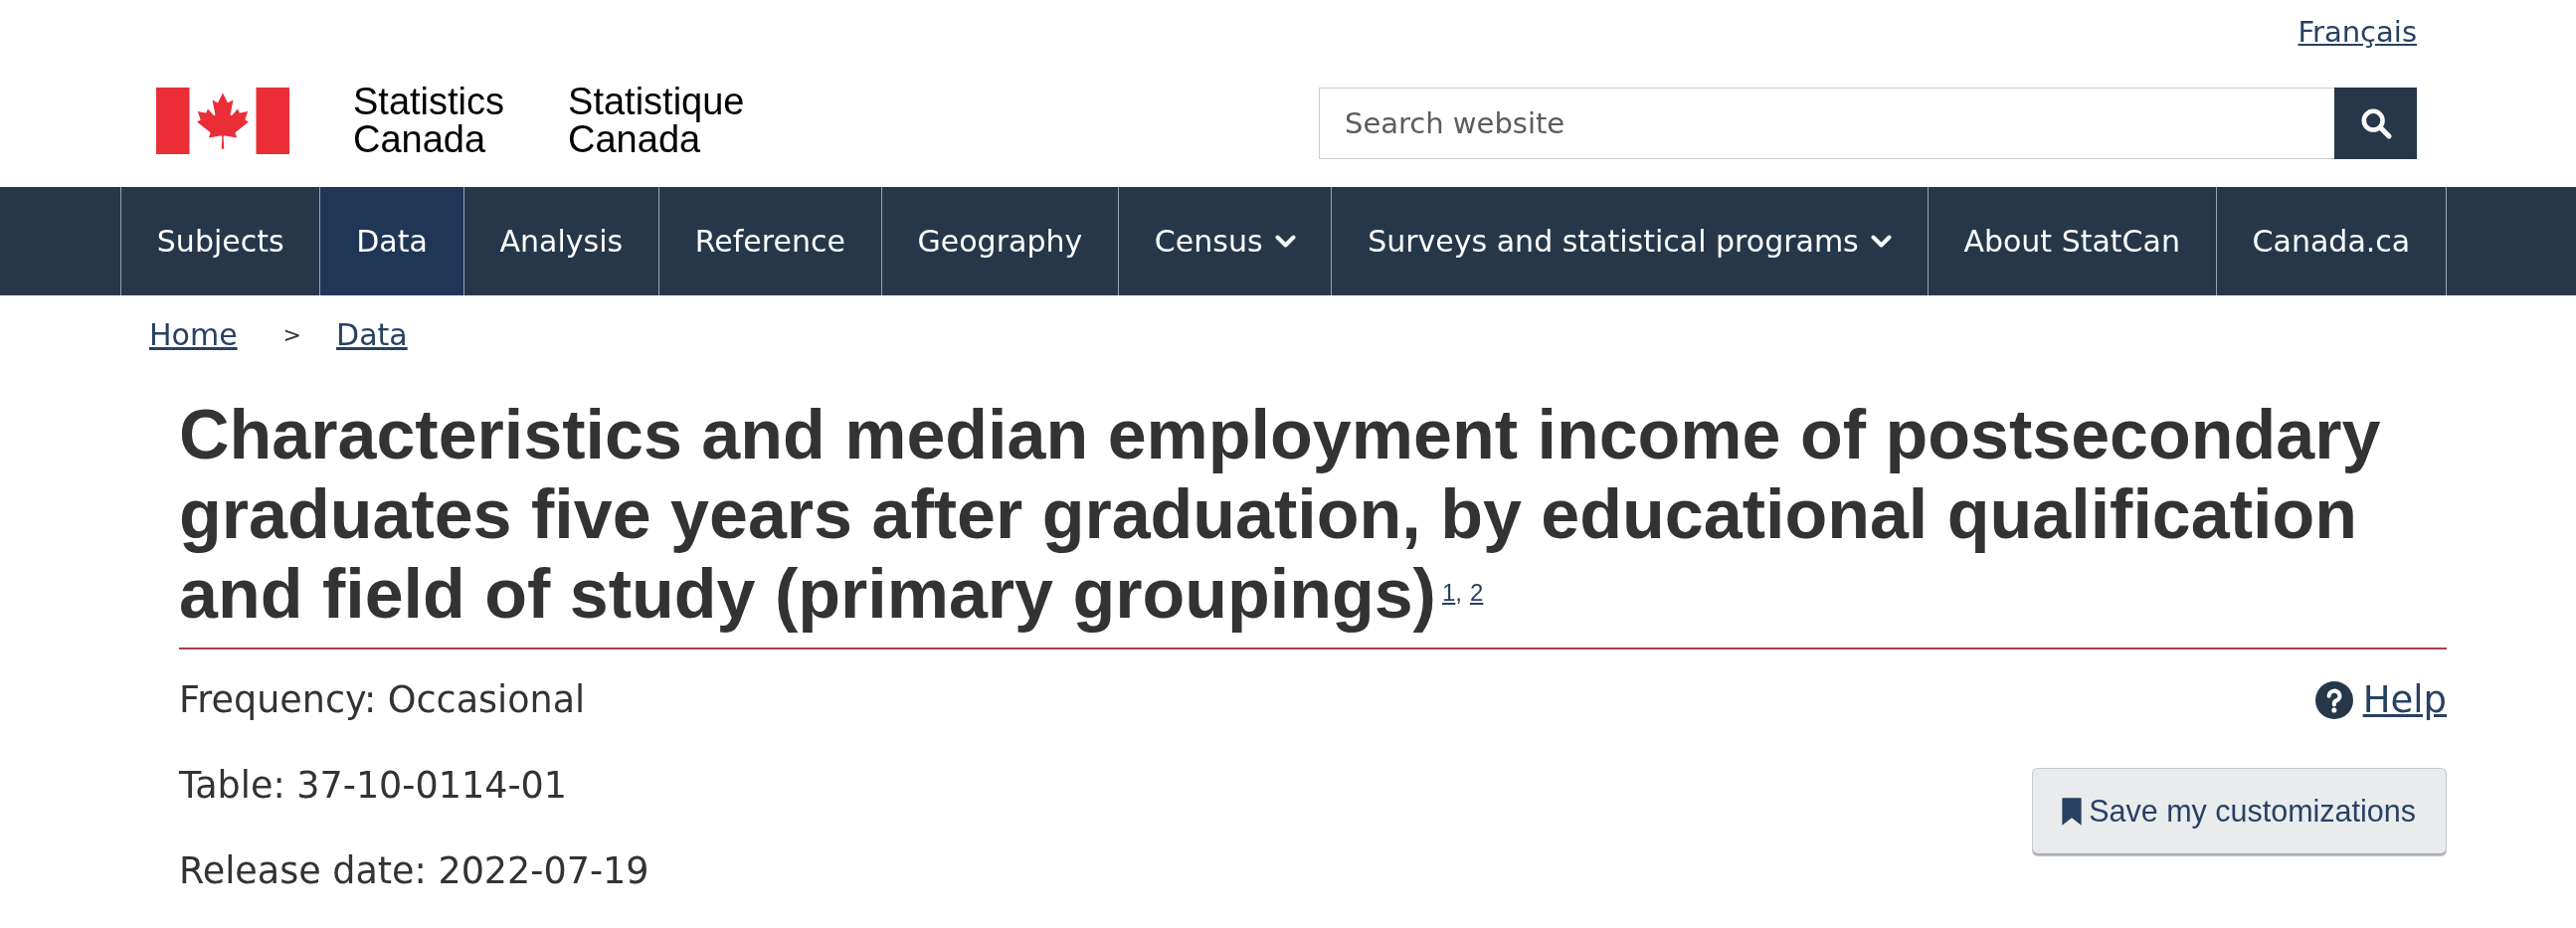 This screenshot has width=2576, height=928. Describe the element at coordinates (2380, 700) in the screenshot. I see `help-link: Help` at that location.